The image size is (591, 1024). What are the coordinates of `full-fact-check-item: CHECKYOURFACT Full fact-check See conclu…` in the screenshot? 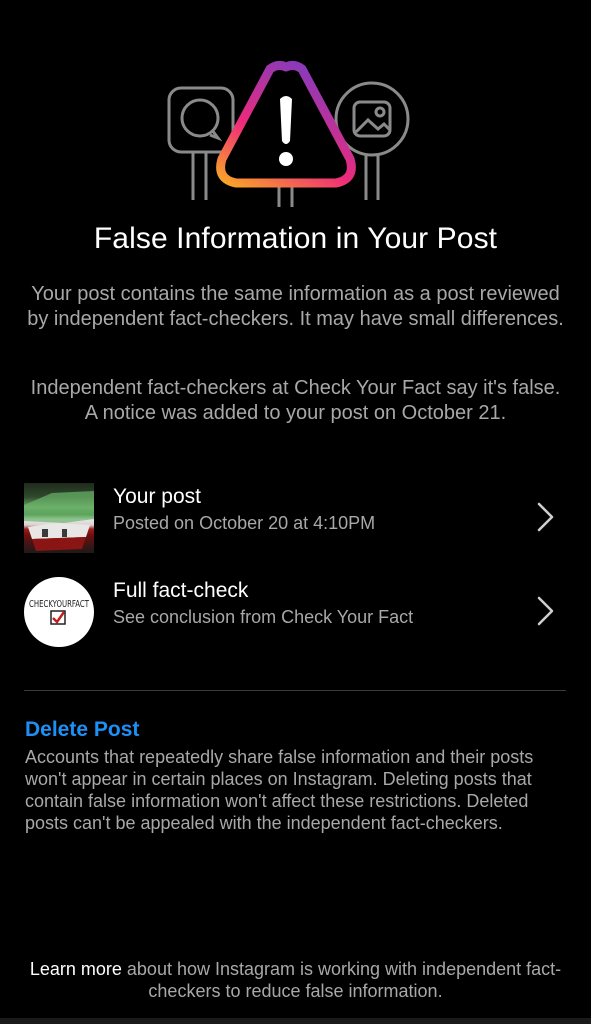 It's located at (294, 612).